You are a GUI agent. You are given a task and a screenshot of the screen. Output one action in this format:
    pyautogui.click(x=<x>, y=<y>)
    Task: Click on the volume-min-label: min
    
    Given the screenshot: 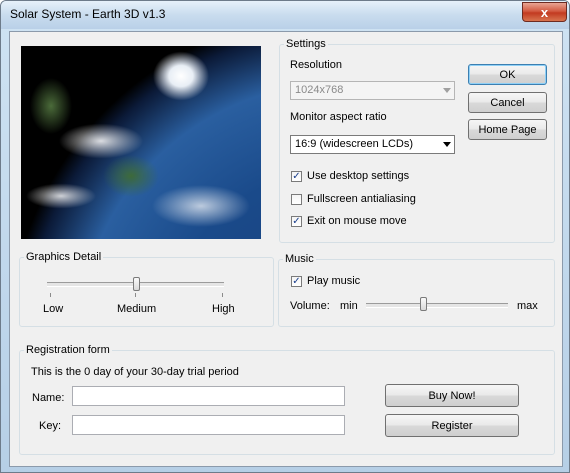 What is the action you would take?
    pyautogui.click(x=349, y=306)
    